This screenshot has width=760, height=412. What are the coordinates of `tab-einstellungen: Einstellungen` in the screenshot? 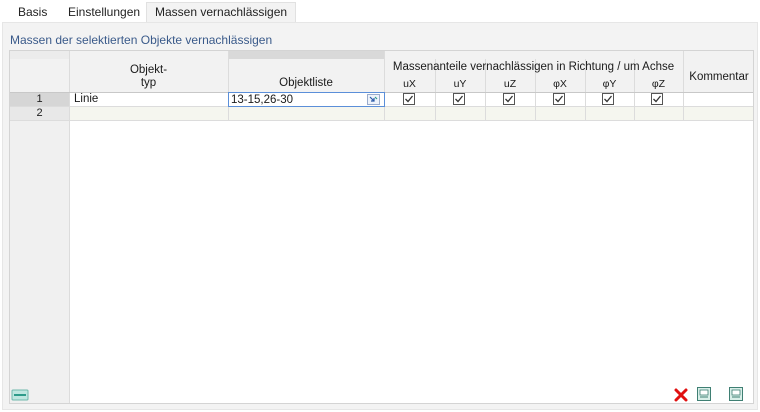 It's located at (104, 13).